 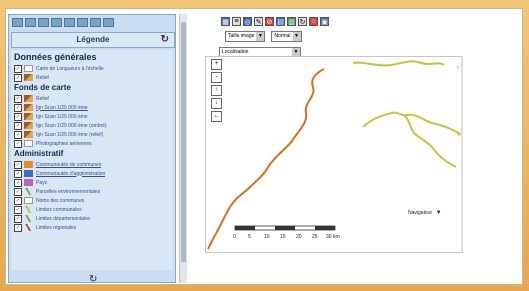 I want to click on legend-title: Légende, so click(x=93, y=39).